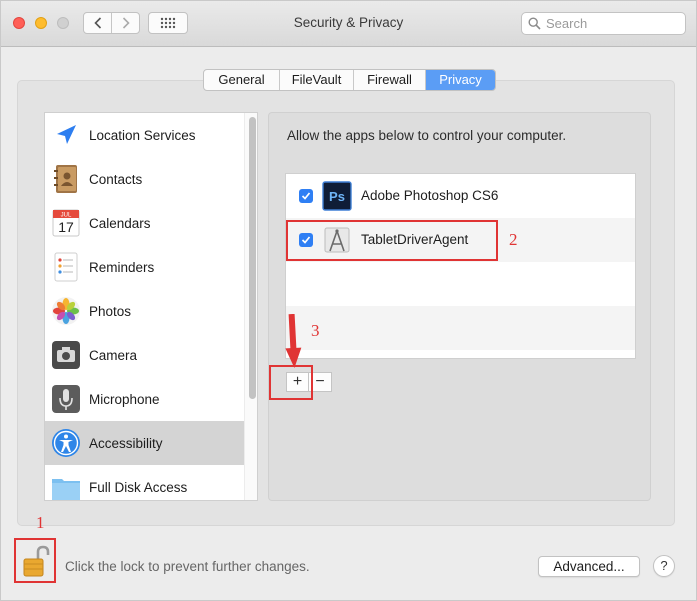 The height and width of the screenshot is (601, 697). I want to click on search-field, so click(603, 23).